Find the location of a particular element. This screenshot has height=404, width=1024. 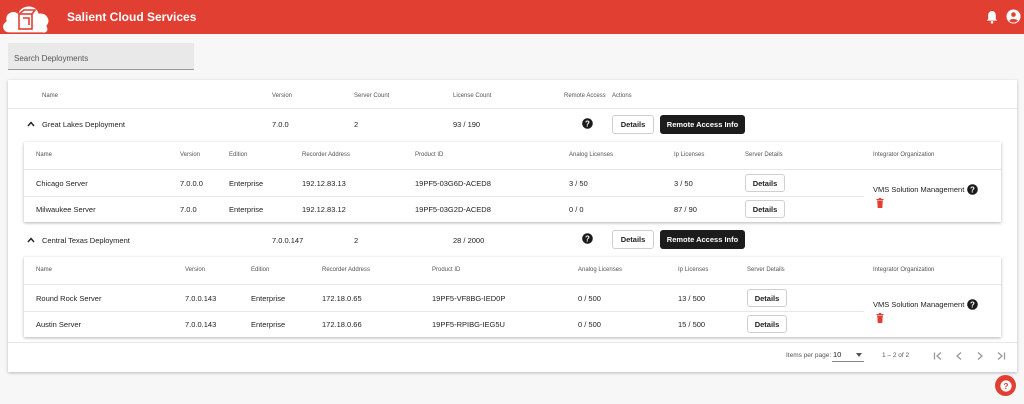

chevron-down-icon is located at coordinates (859, 355).